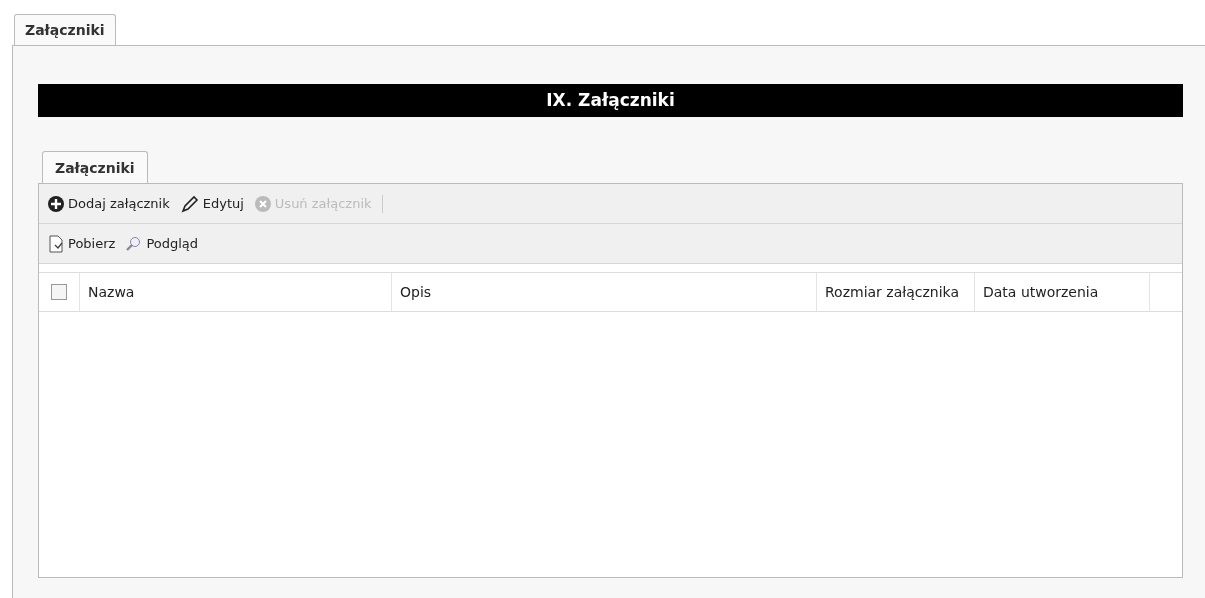  Describe the element at coordinates (211, 203) in the screenshot. I see `edit-button: Edytuj` at that location.